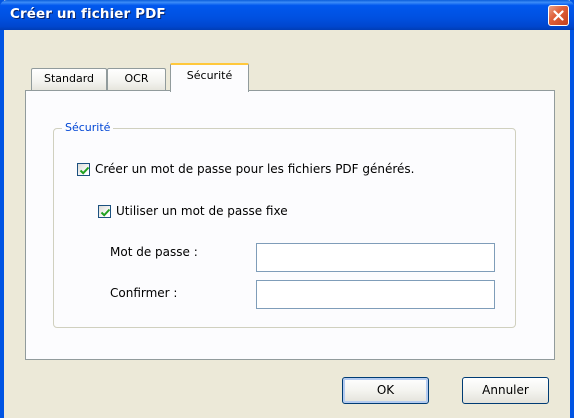 This screenshot has width=574, height=418. What do you see at coordinates (287, 15) in the screenshot?
I see `title-bar: Créer un fichier PDF` at bounding box center [287, 15].